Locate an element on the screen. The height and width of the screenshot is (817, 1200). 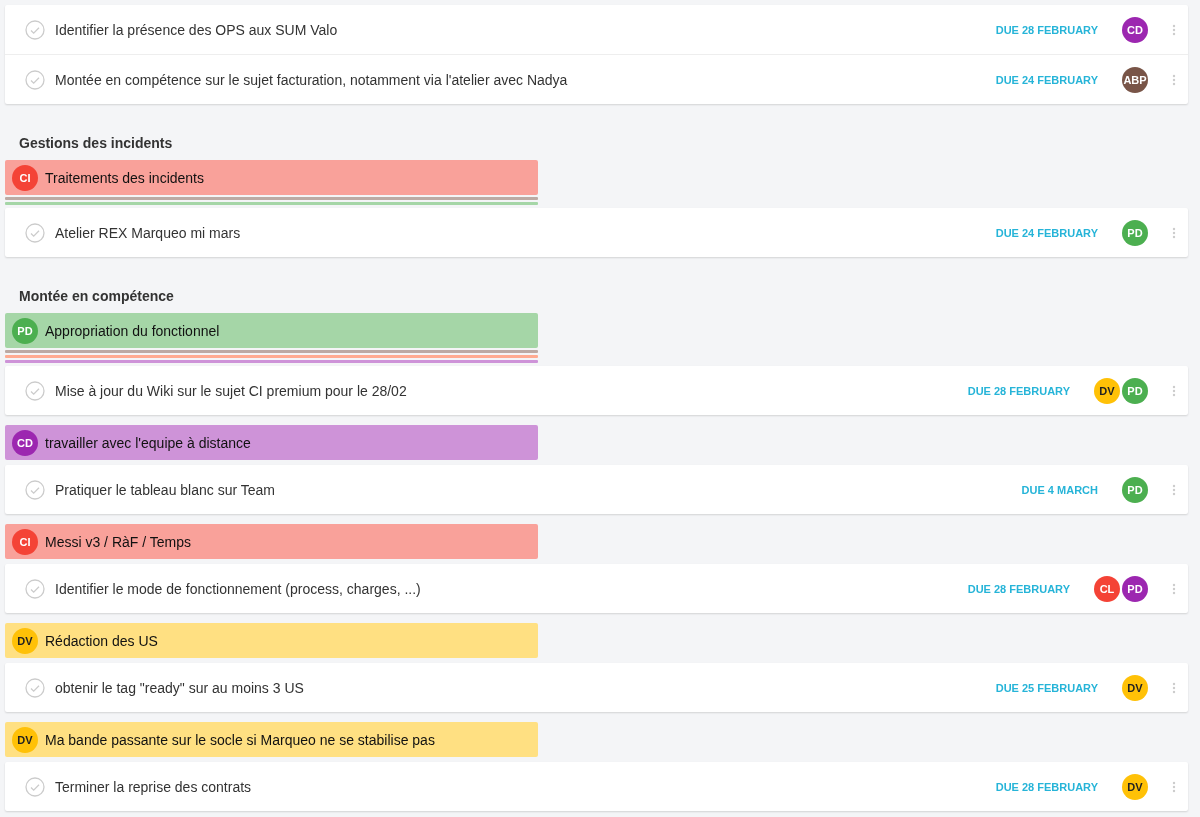
task-row: obtenir le tag "ready" sur au moins 3 US DUE 25 FEBRUARY DV is located at coordinates (596, 687).